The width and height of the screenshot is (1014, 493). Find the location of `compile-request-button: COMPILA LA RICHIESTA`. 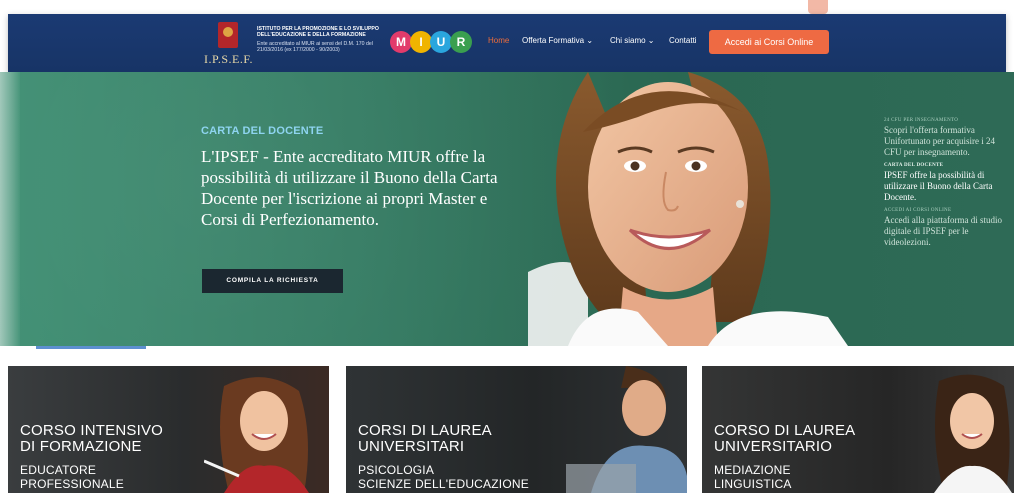

compile-request-button: COMPILA LA RICHIESTA is located at coordinates (272, 281).